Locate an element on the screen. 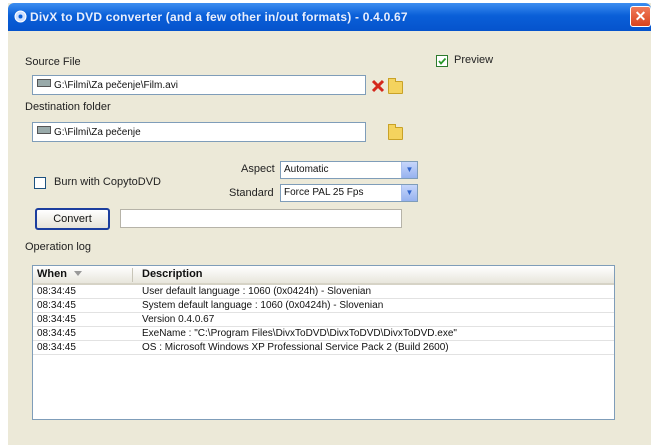 This screenshot has width=651, height=445. standard-value: Force PAL 25 Fps is located at coordinates (324, 192).